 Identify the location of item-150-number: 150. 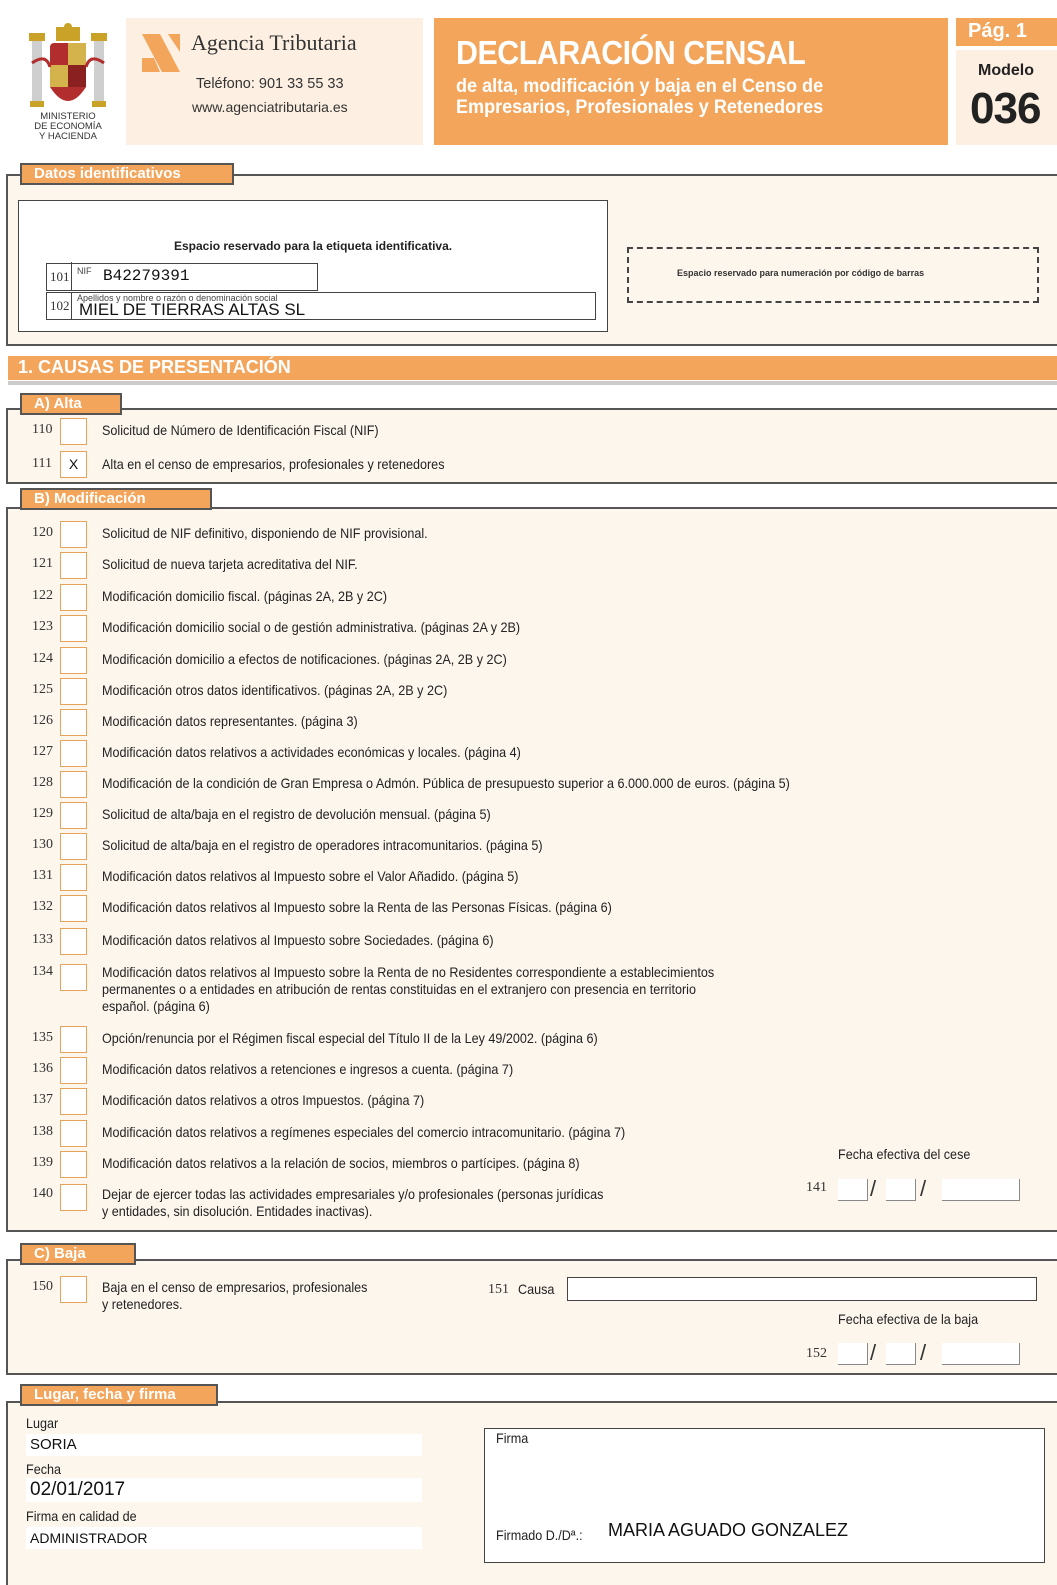
(42, 1286).